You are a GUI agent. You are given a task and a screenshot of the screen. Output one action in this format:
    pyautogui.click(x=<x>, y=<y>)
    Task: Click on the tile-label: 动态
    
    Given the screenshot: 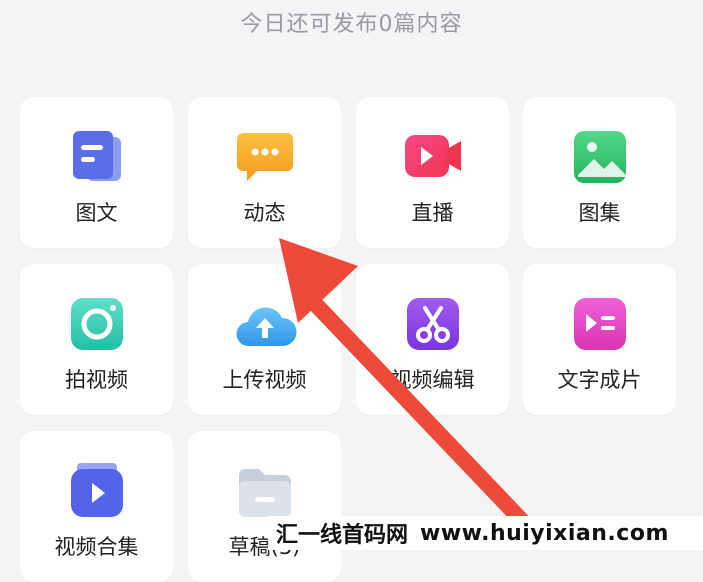 What is the action you would take?
    pyautogui.click(x=264, y=213)
    